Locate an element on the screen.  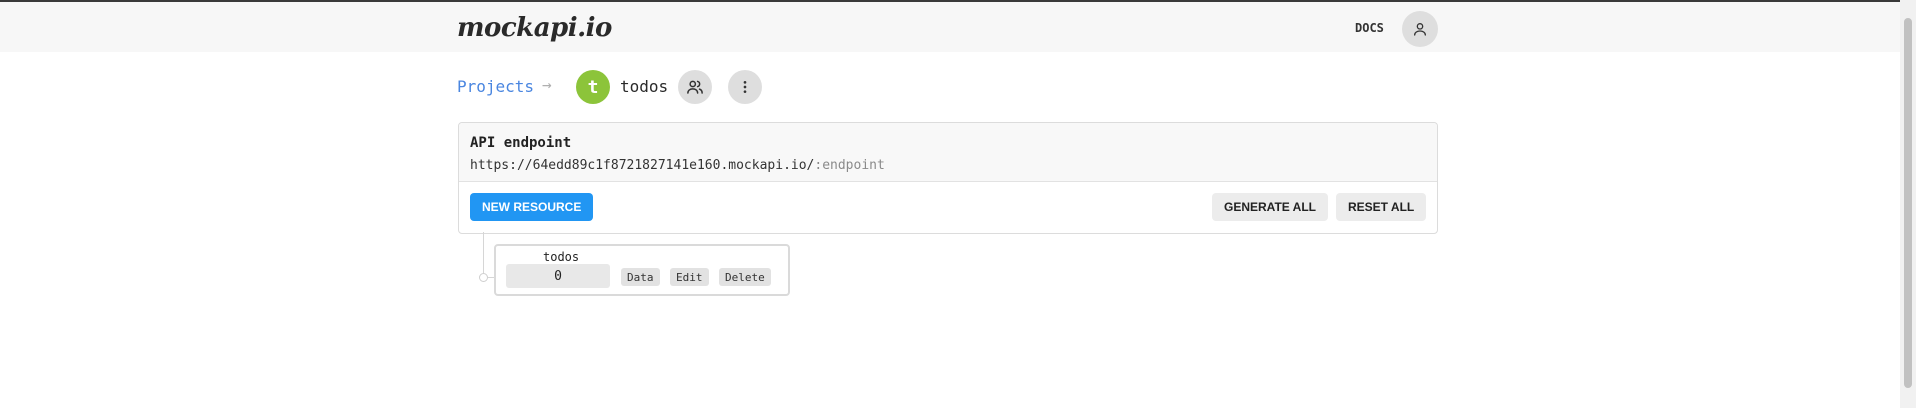
tree-connector-vertical is located at coordinates (483, 254).